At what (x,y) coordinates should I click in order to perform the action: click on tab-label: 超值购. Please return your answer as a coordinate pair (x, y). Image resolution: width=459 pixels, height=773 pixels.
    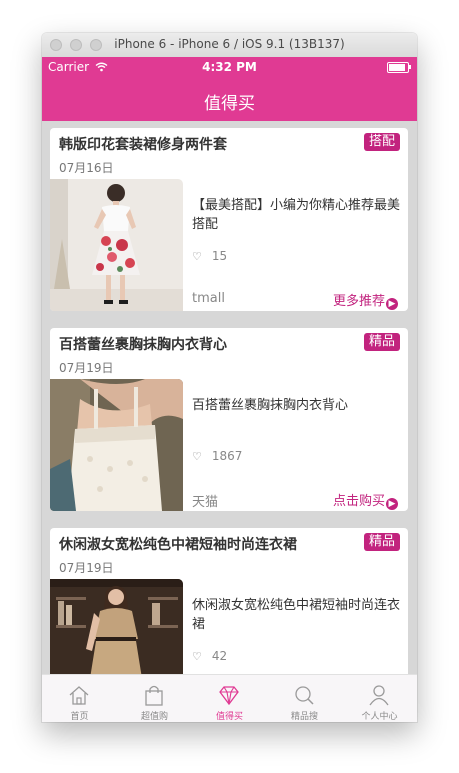
    Looking at the image, I should click on (154, 717).